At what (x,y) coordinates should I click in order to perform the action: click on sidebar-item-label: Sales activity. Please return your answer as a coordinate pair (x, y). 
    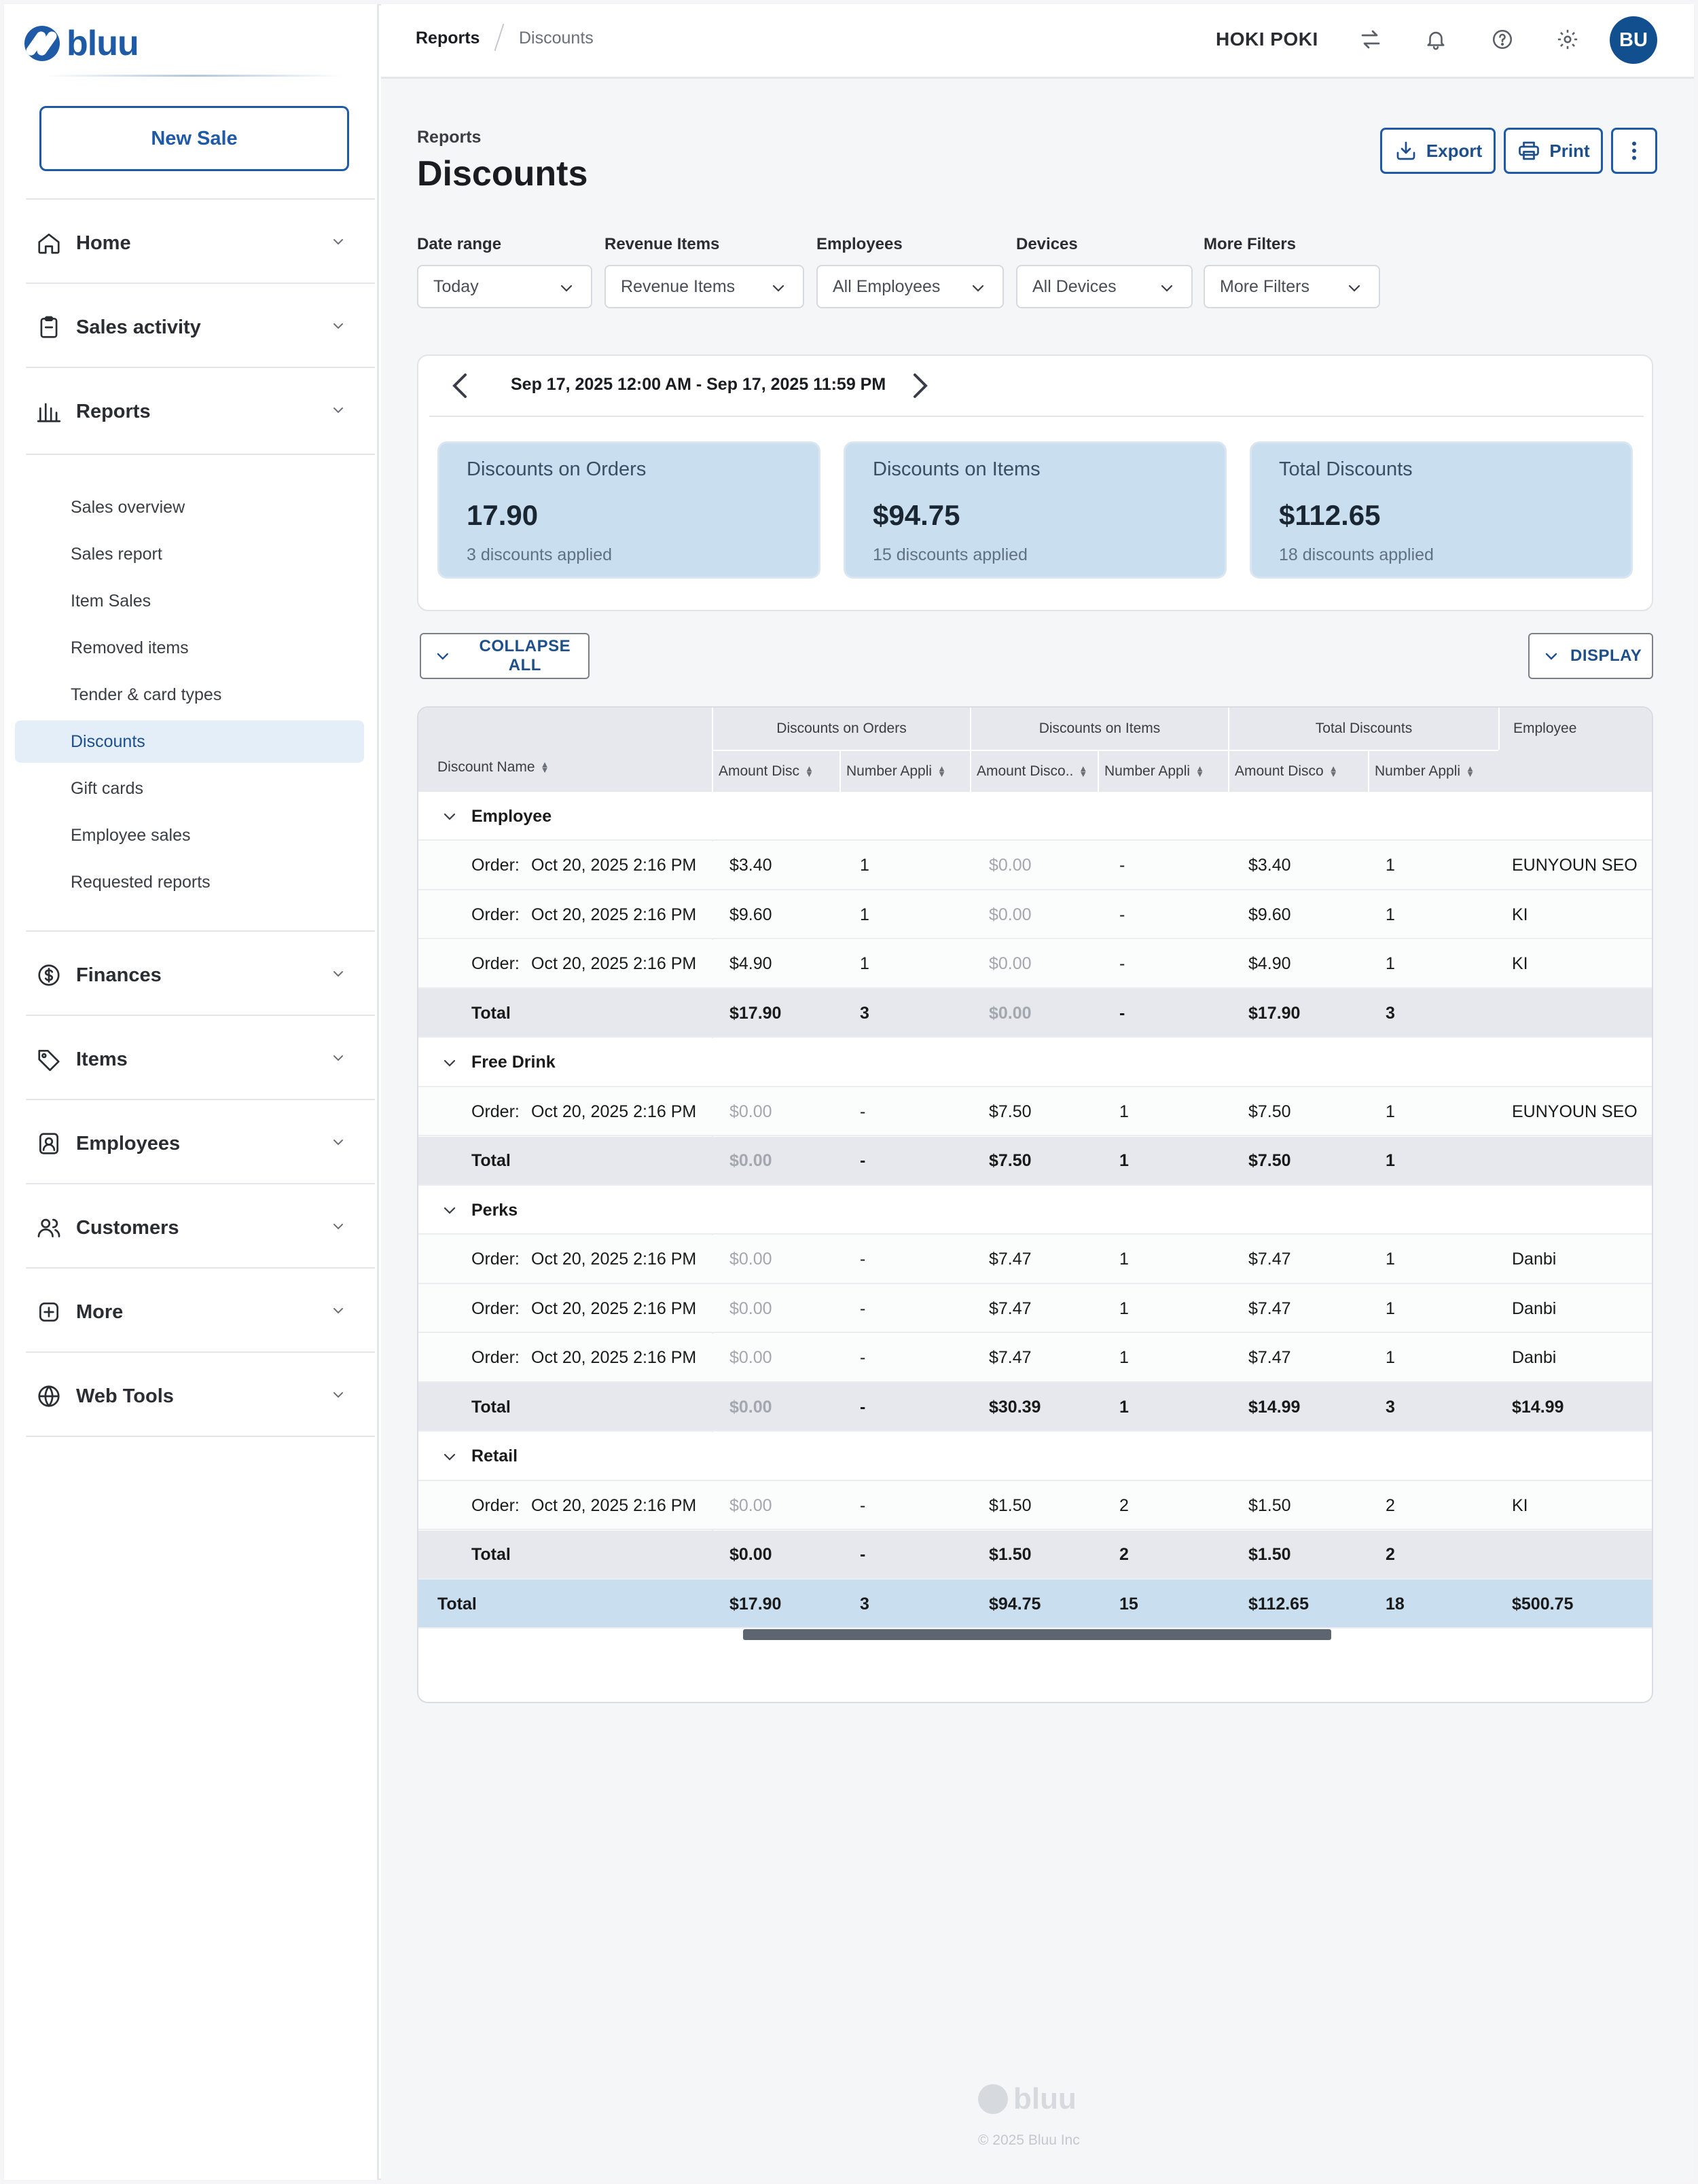
    Looking at the image, I should click on (138, 327).